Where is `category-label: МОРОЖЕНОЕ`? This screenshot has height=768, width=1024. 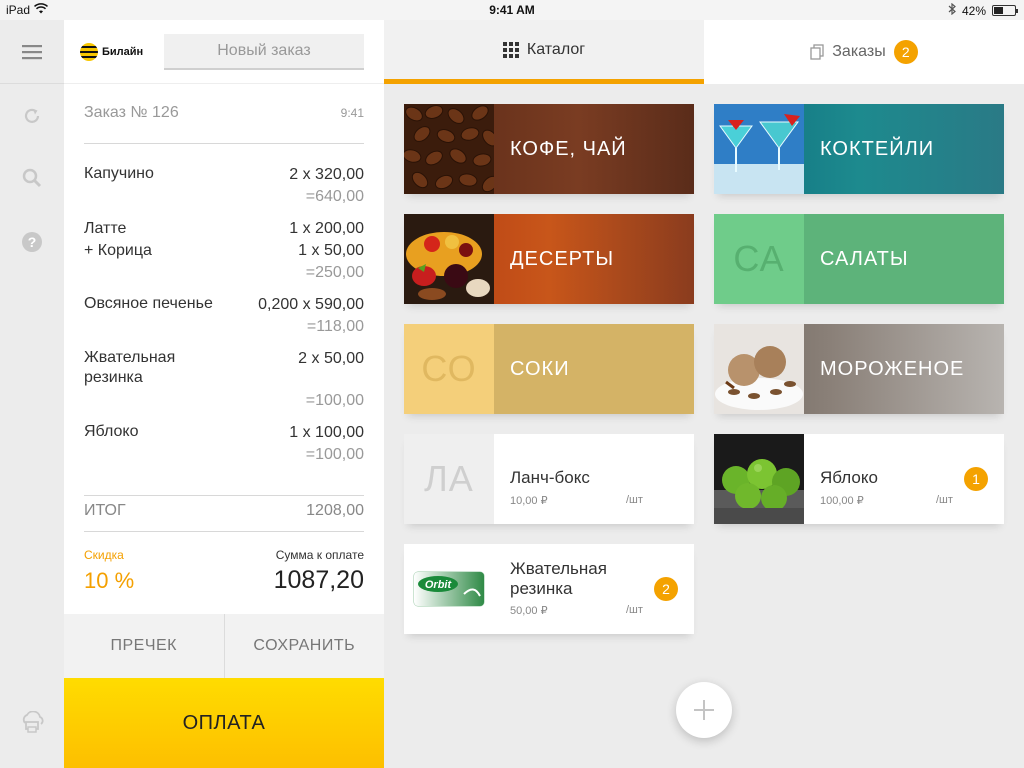 category-label: МОРОЖЕНОЕ is located at coordinates (892, 368).